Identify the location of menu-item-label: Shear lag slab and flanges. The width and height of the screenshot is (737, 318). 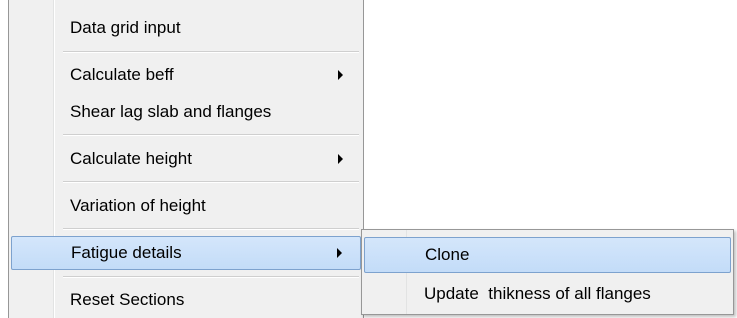
(171, 111).